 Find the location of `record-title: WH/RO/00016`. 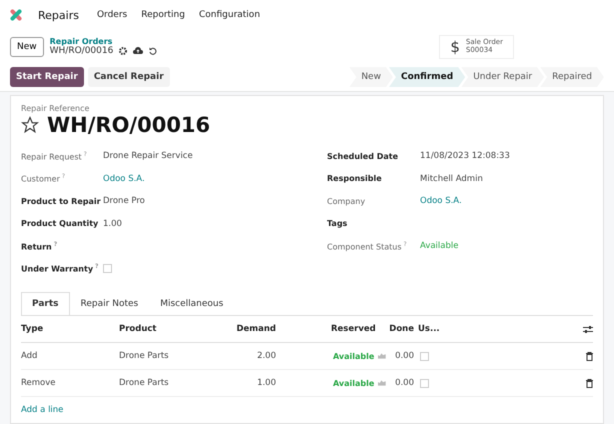

record-title: WH/RO/00016 is located at coordinates (128, 125).